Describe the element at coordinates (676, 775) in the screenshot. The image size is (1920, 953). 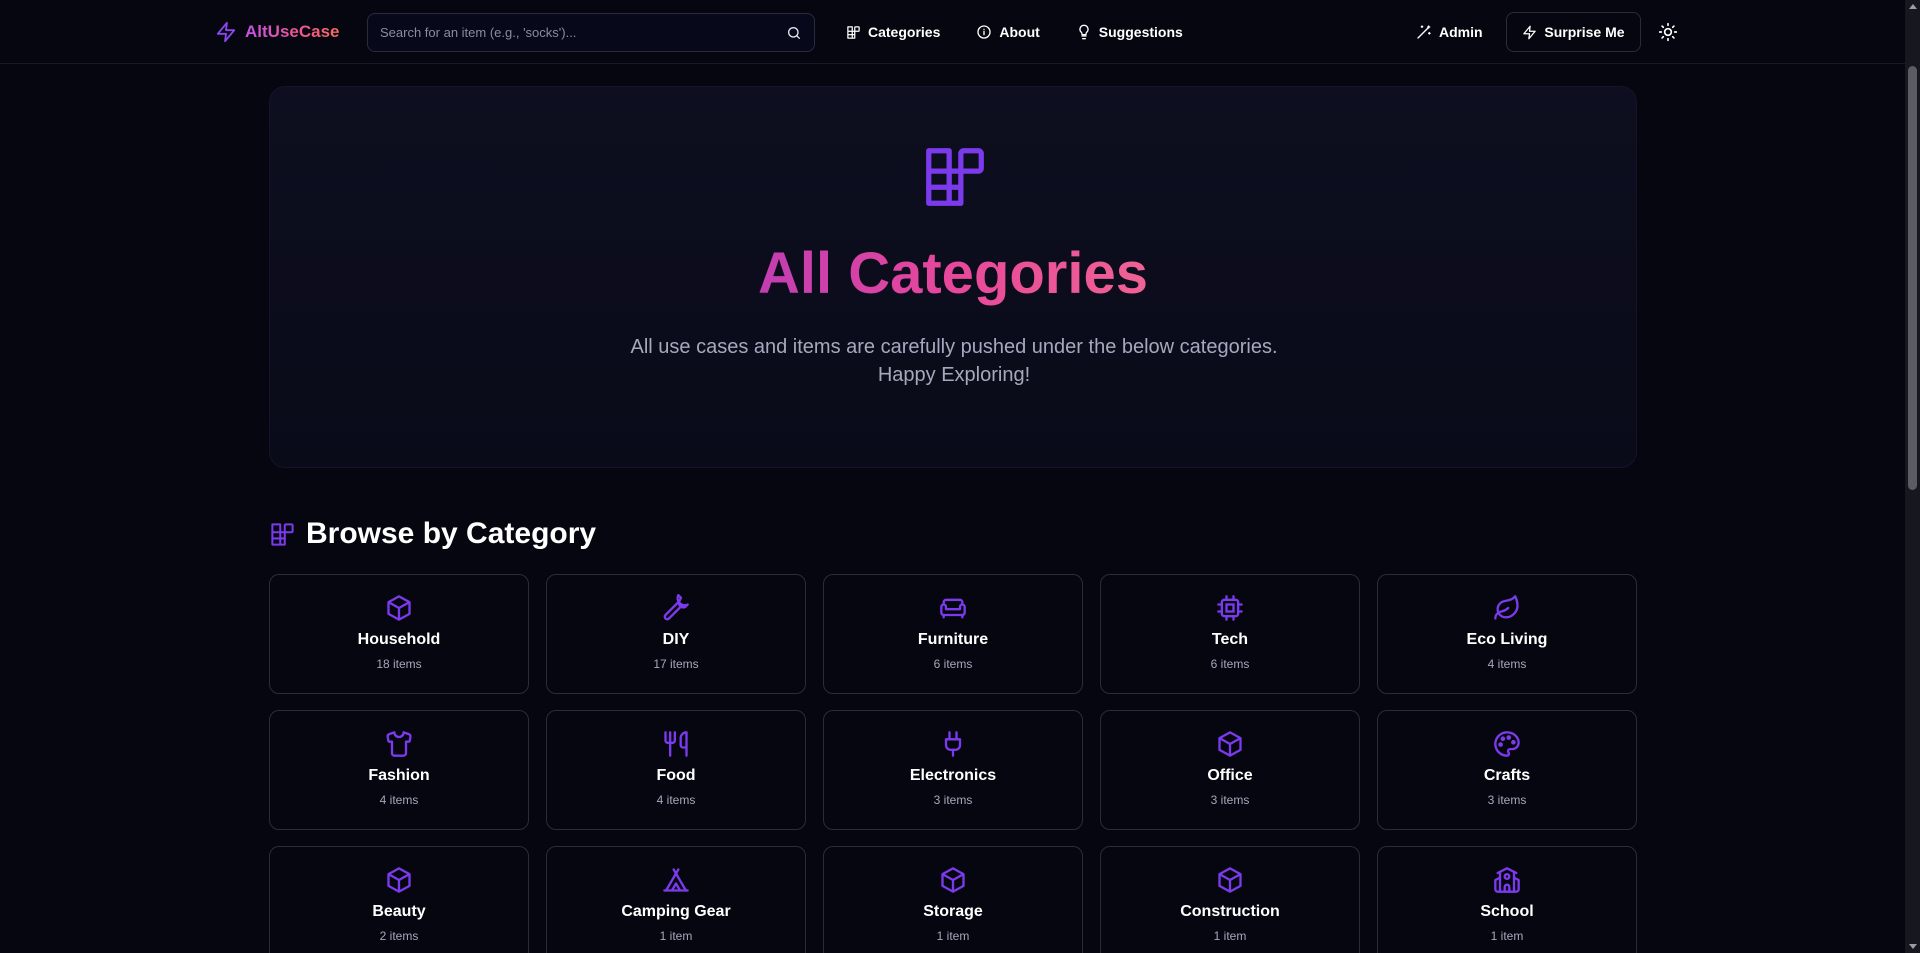
I see `category-name: Food` at that location.